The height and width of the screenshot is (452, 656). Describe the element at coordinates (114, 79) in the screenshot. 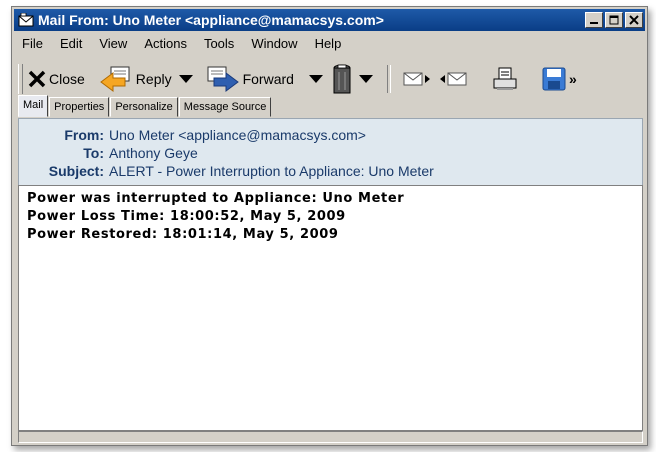

I see `reply-icon` at that location.